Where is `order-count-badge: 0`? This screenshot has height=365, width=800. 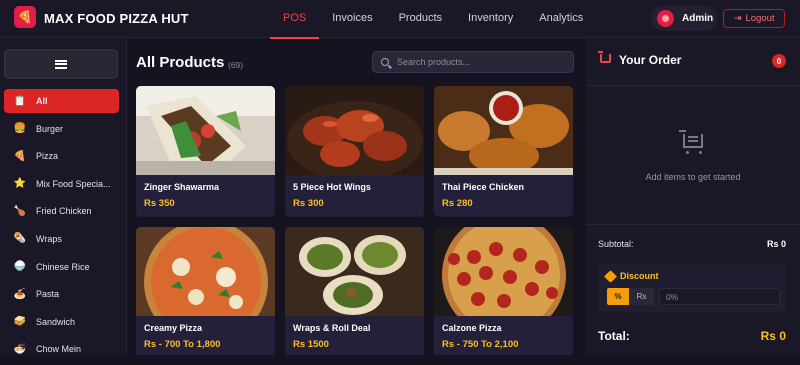 order-count-badge: 0 is located at coordinates (779, 61).